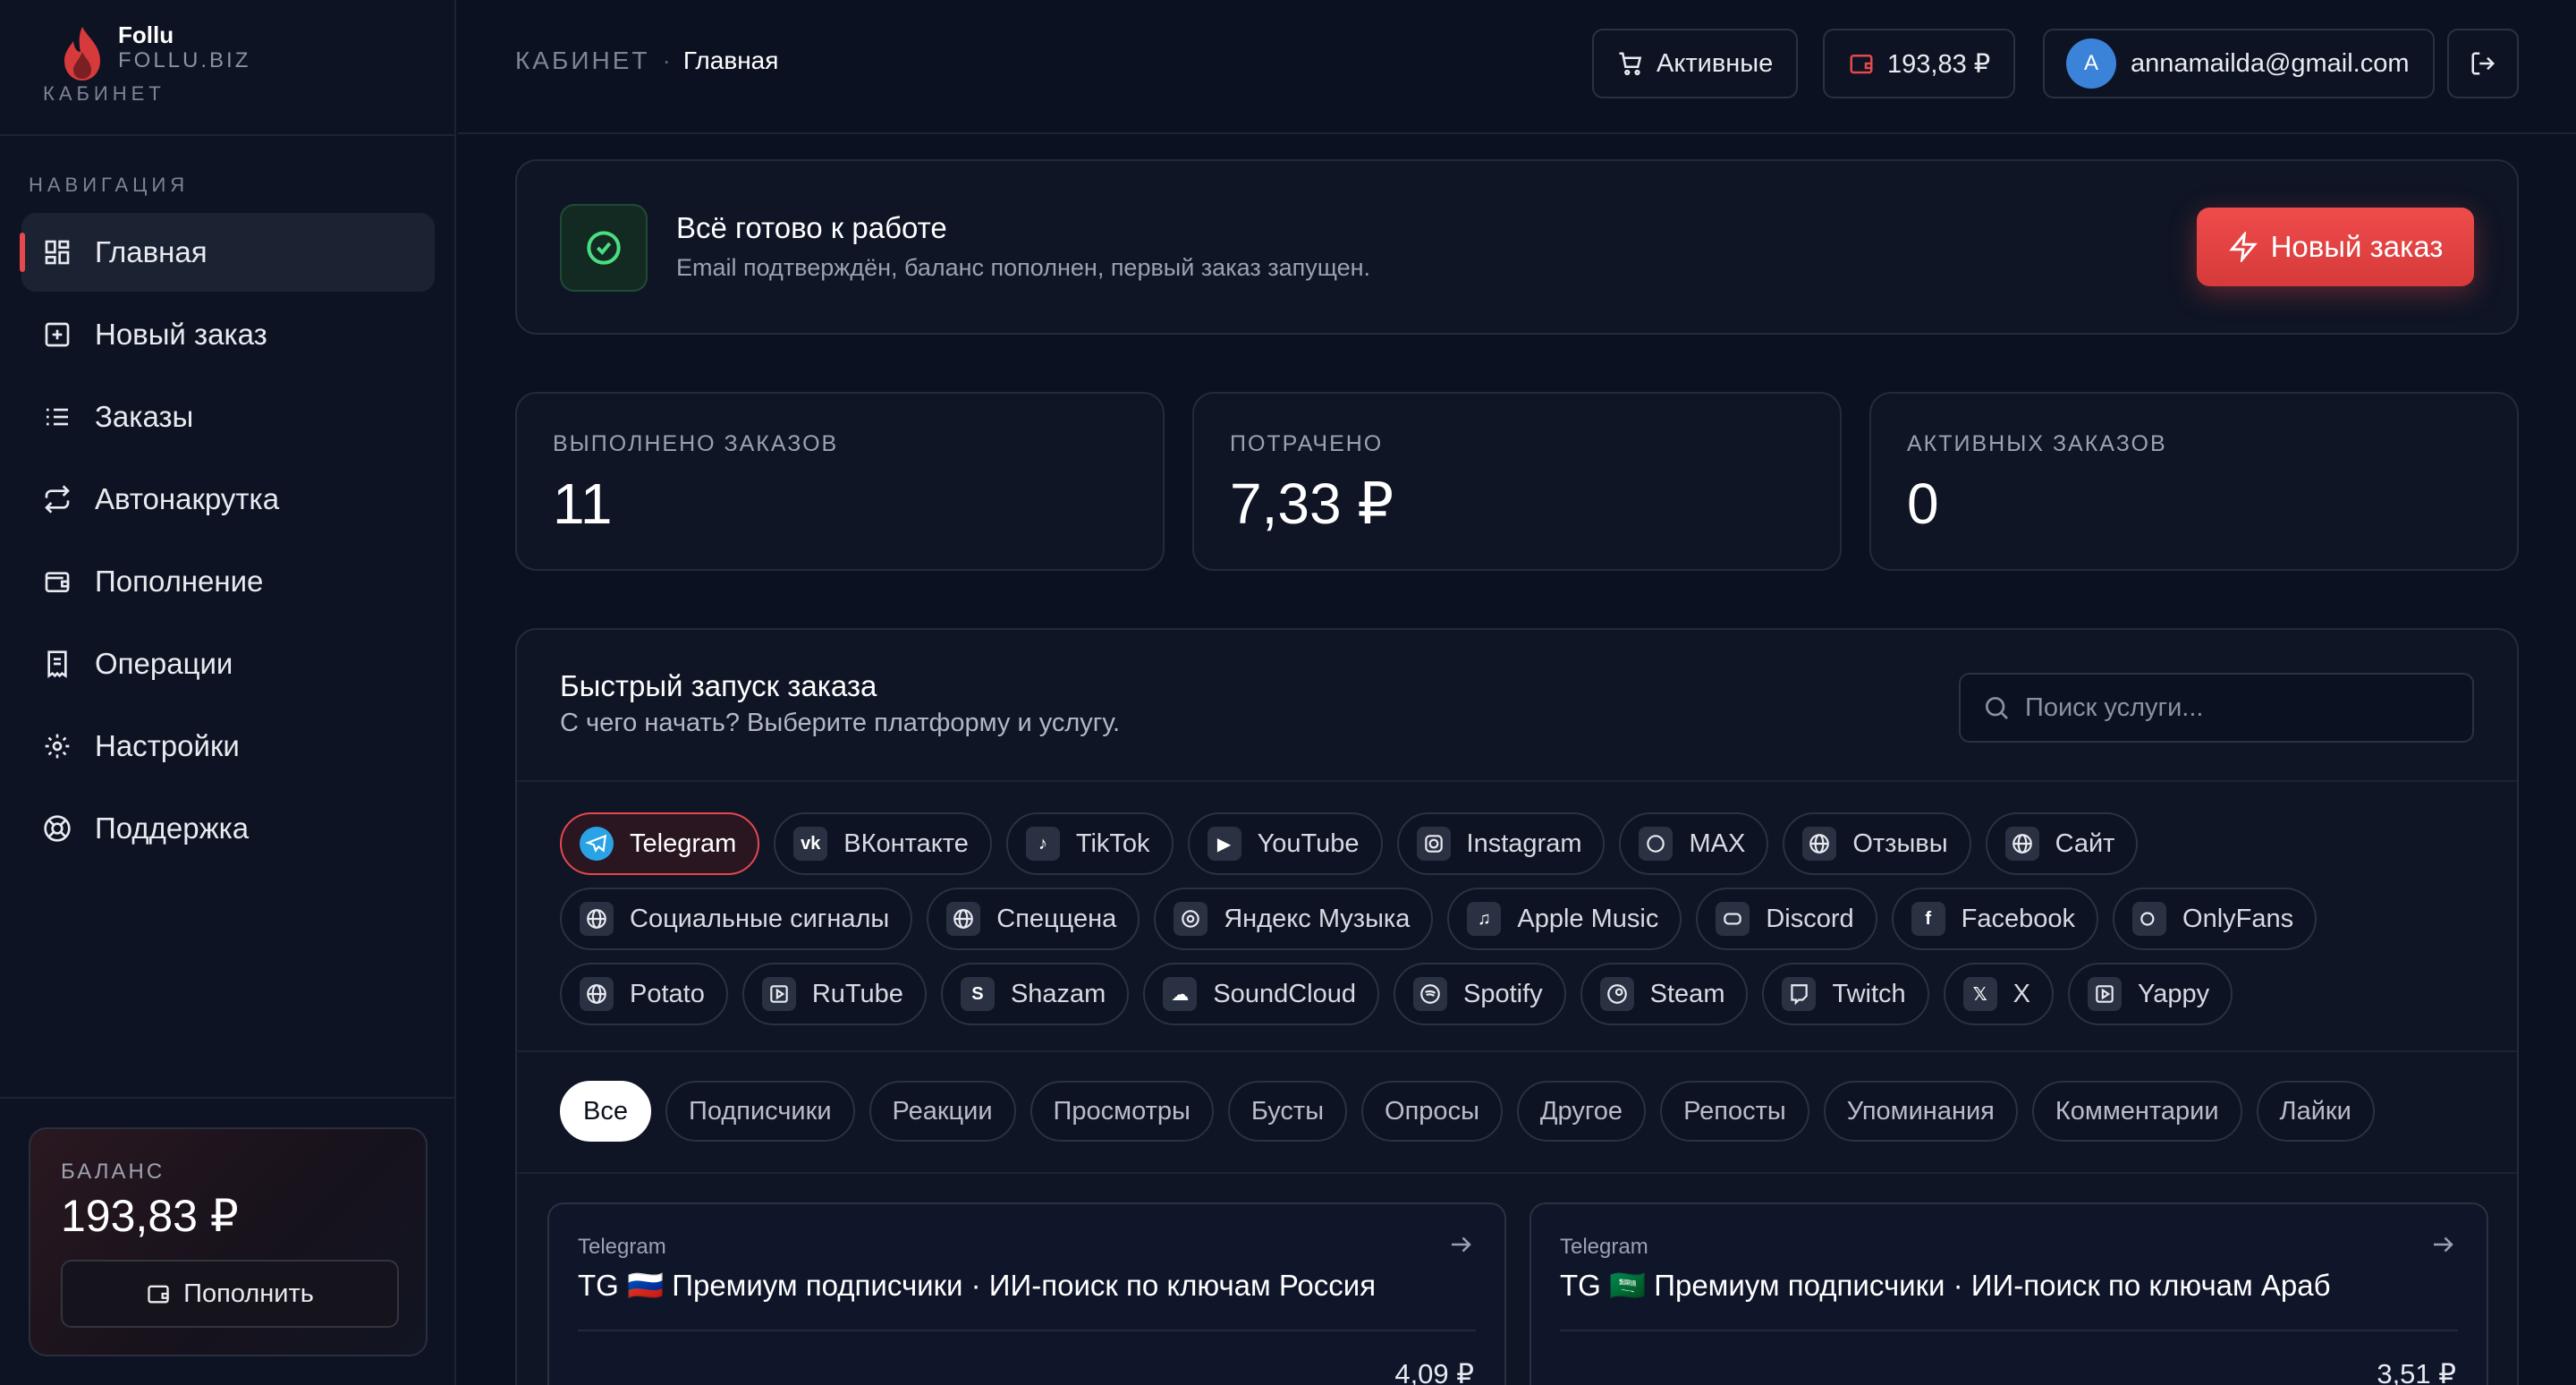 The height and width of the screenshot is (1385, 2576). Describe the element at coordinates (1786, 919) in the screenshot. I see `platform-discord: Discord` at that location.